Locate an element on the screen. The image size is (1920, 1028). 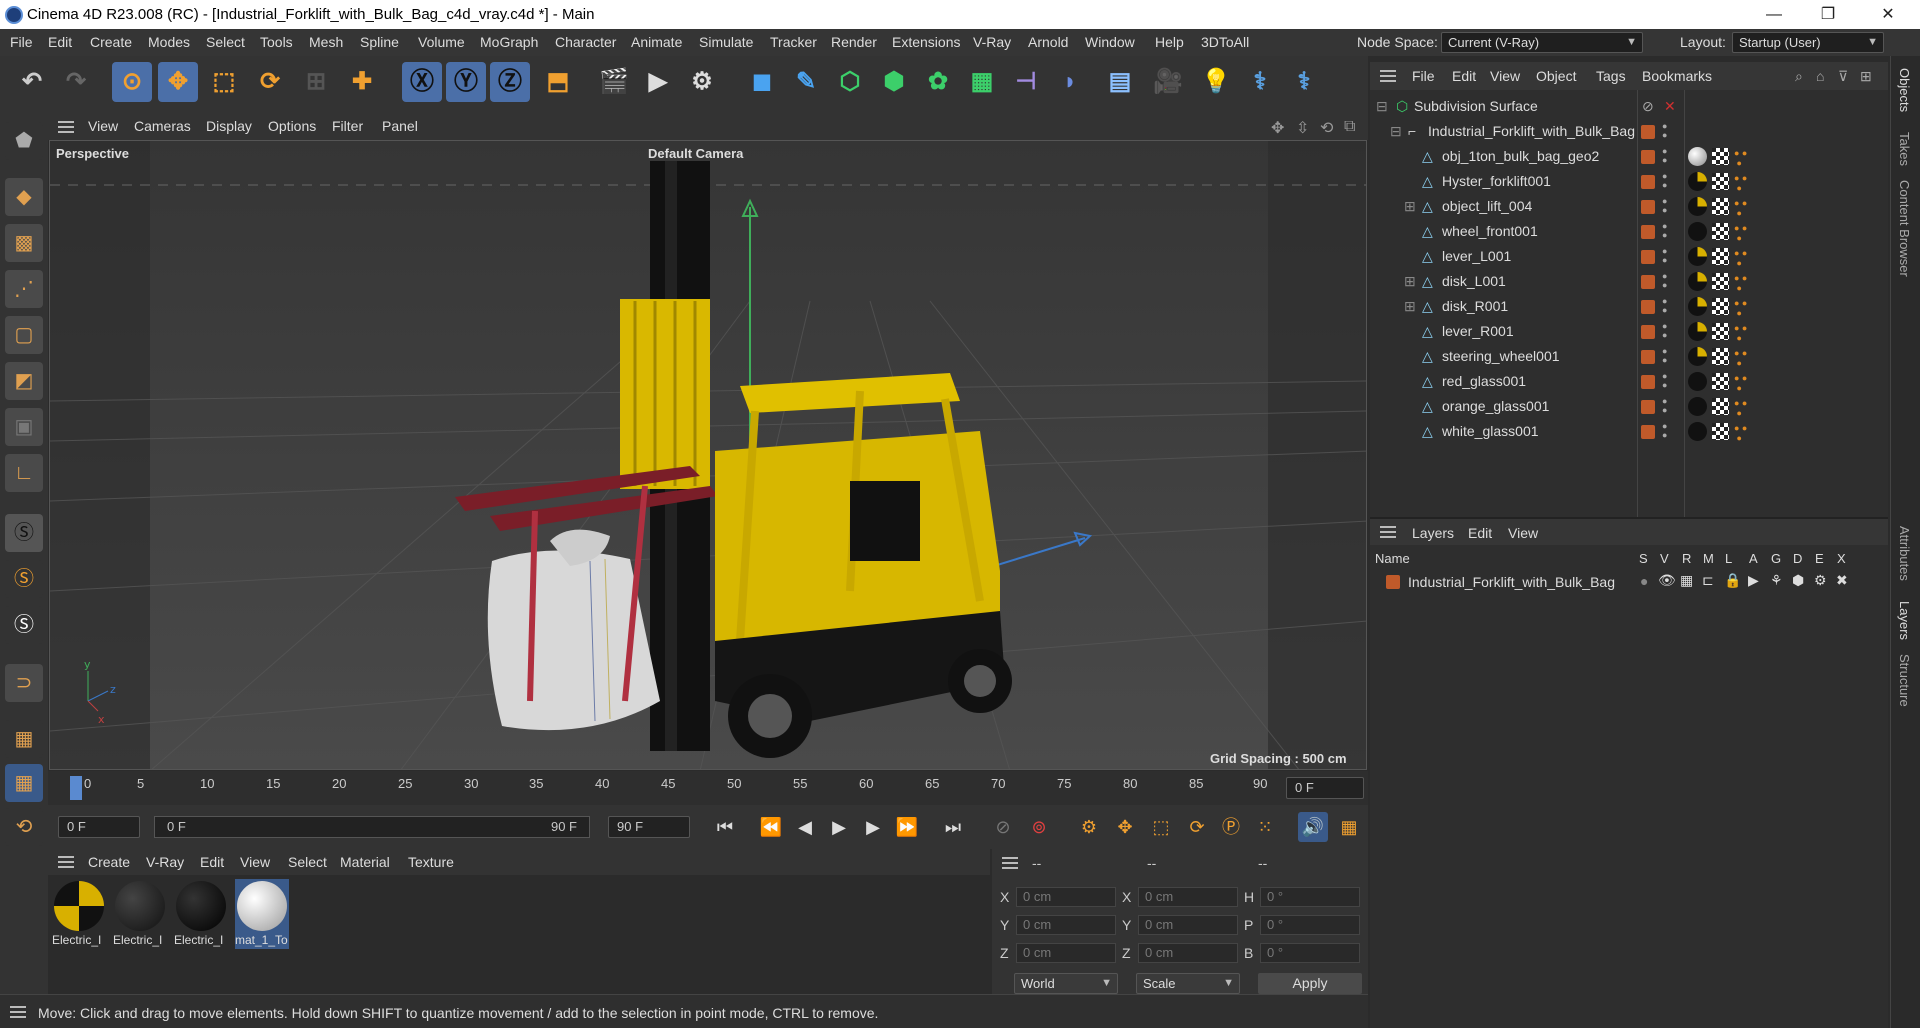
pen-icon: ✎ is located at coordinates (806, 82).